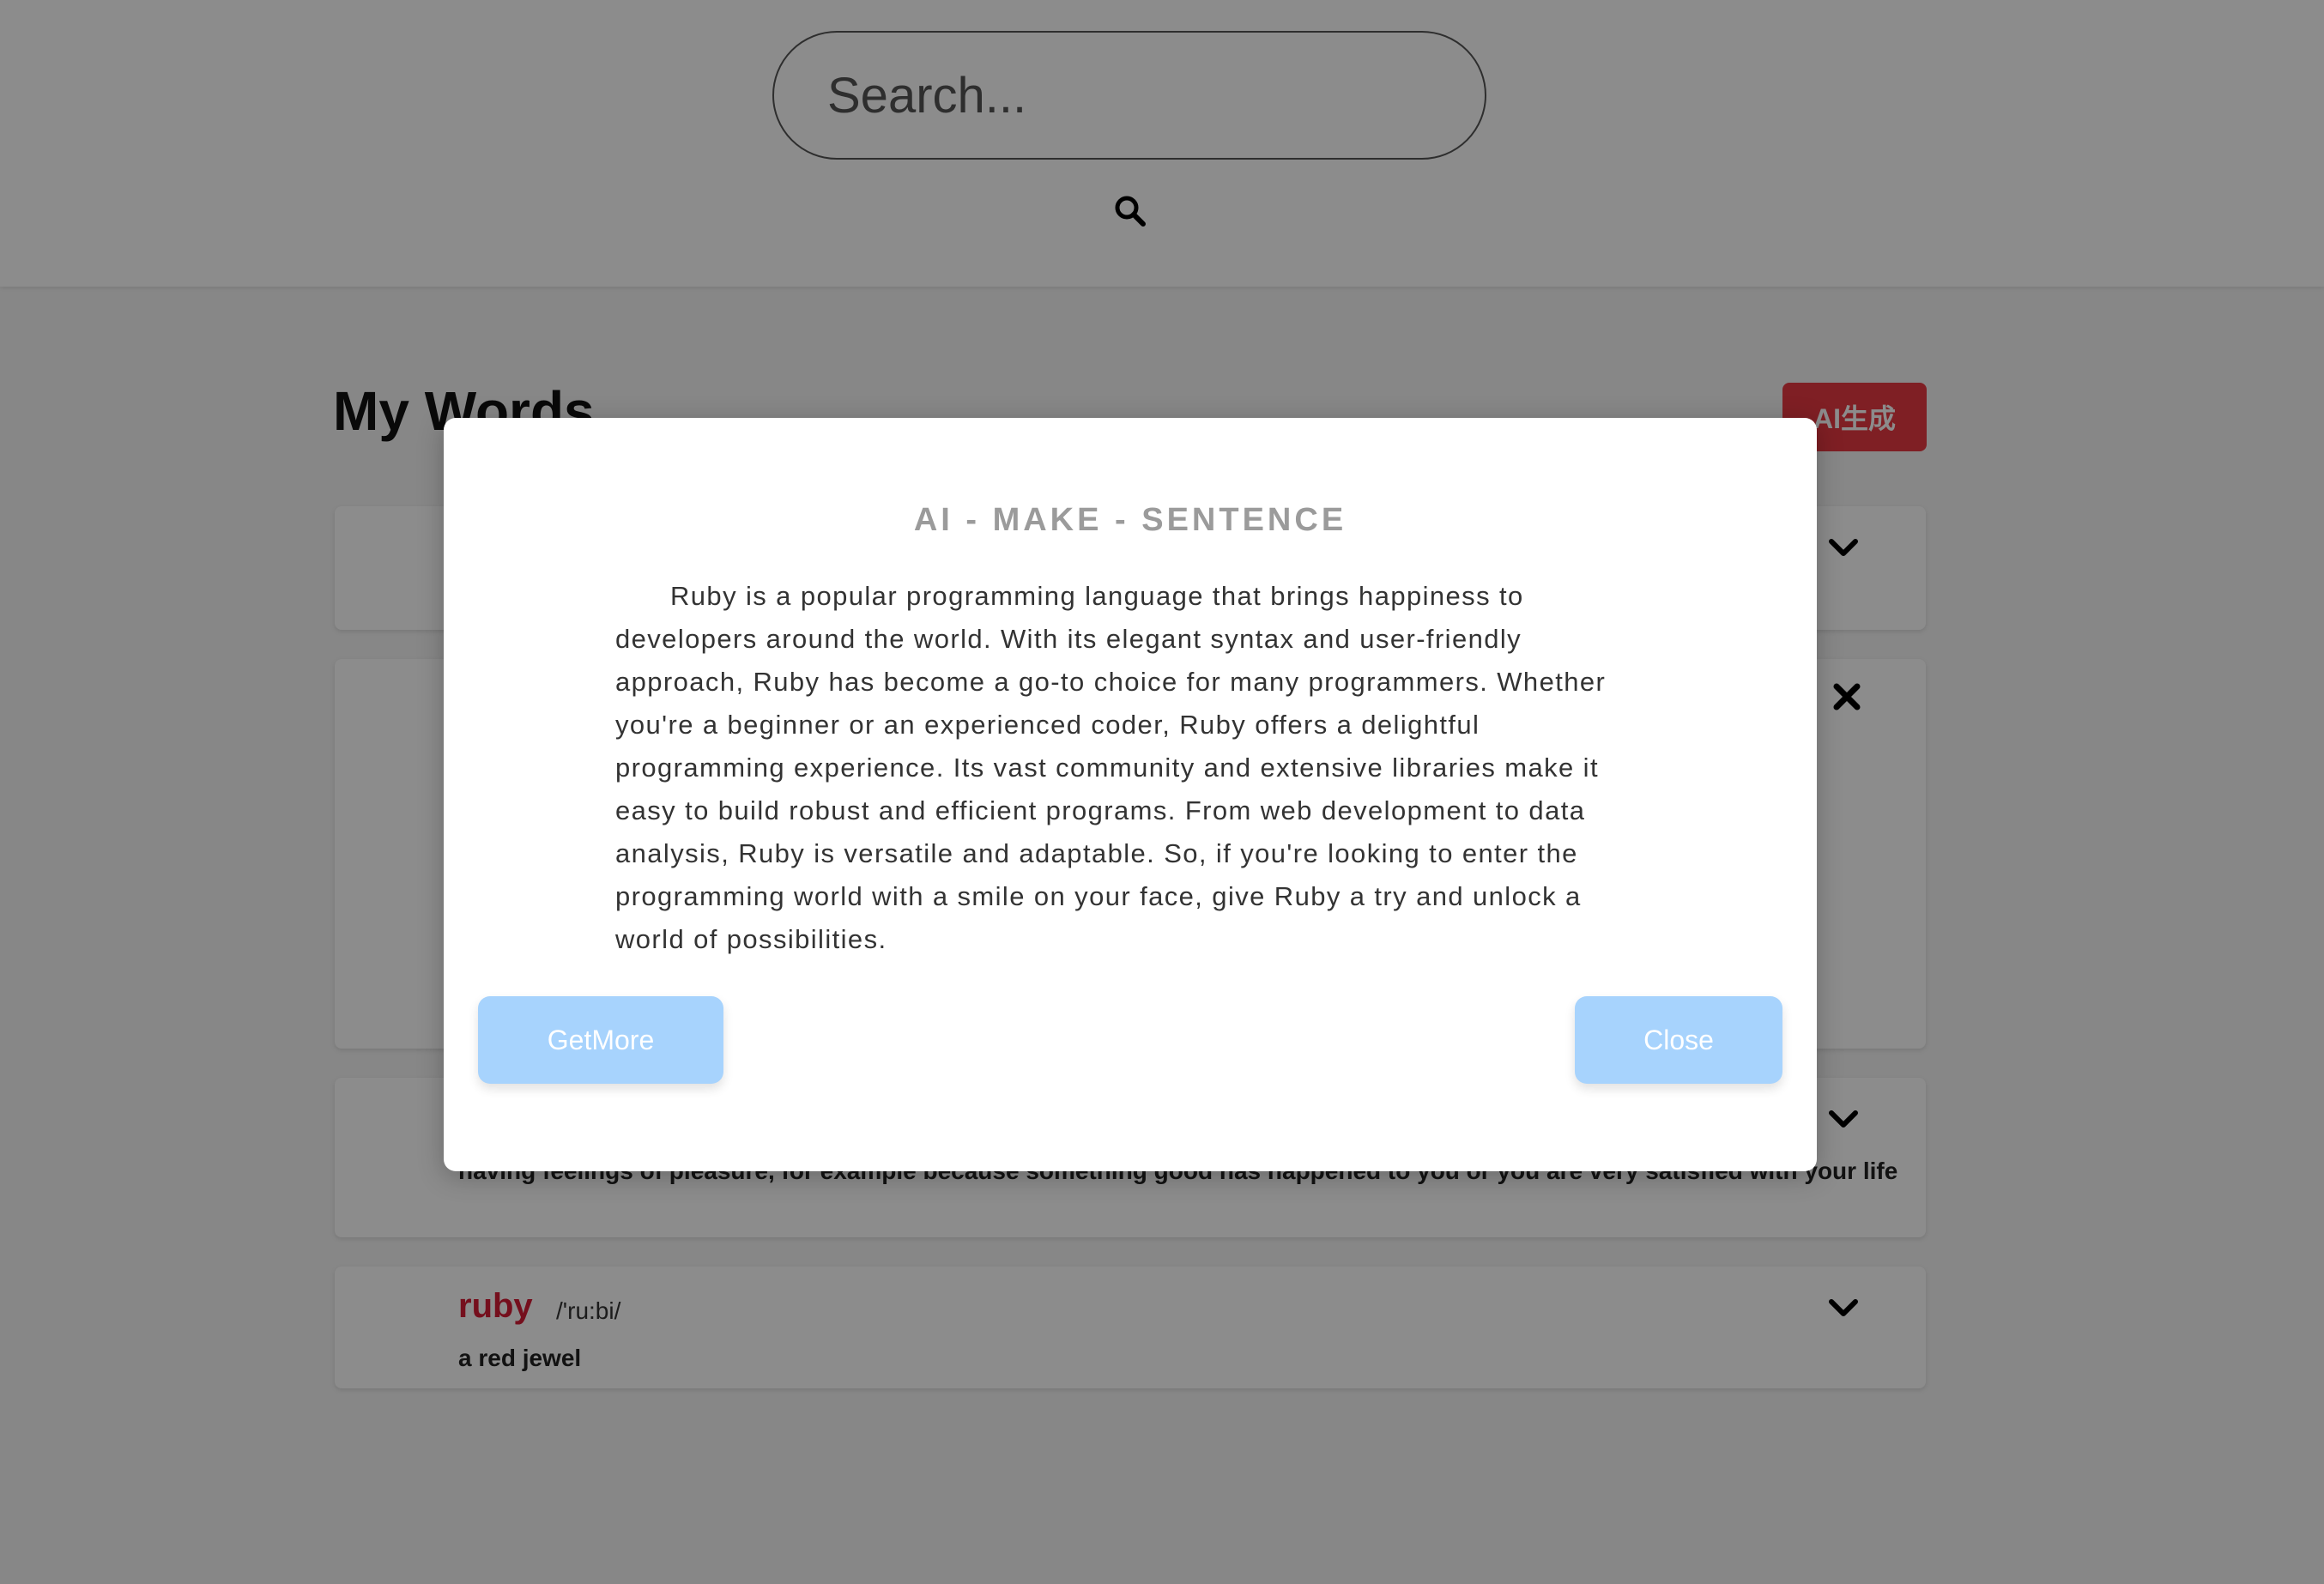  I want to click on modal-title: AI - MAKE - SENTENCE, so click(1130, 520).